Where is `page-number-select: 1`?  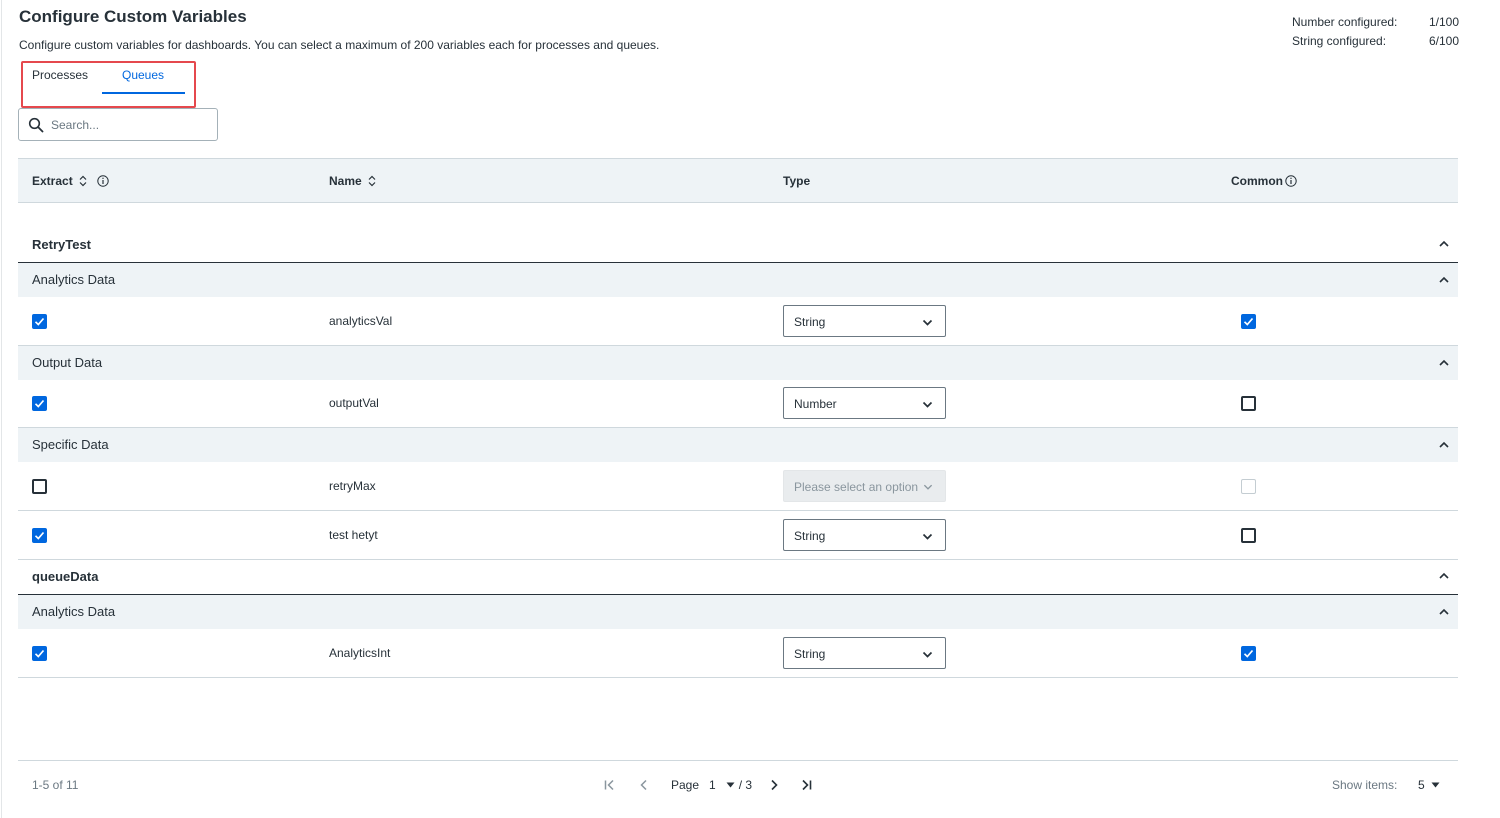 page-number-select: 1 is located at coordinates (722, 785).